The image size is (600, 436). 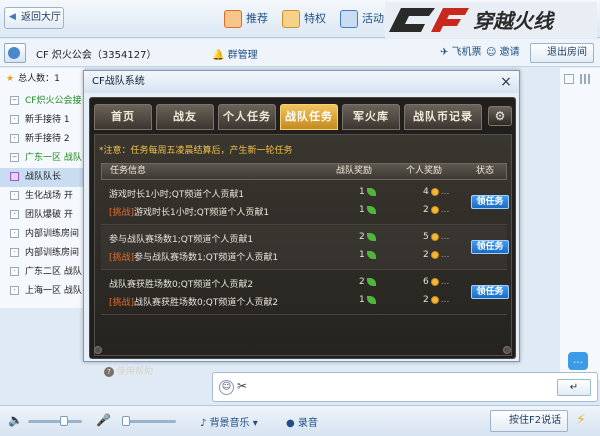 I want to click on sidebar-item-label: 战队队长, so click(x=43, y=177).